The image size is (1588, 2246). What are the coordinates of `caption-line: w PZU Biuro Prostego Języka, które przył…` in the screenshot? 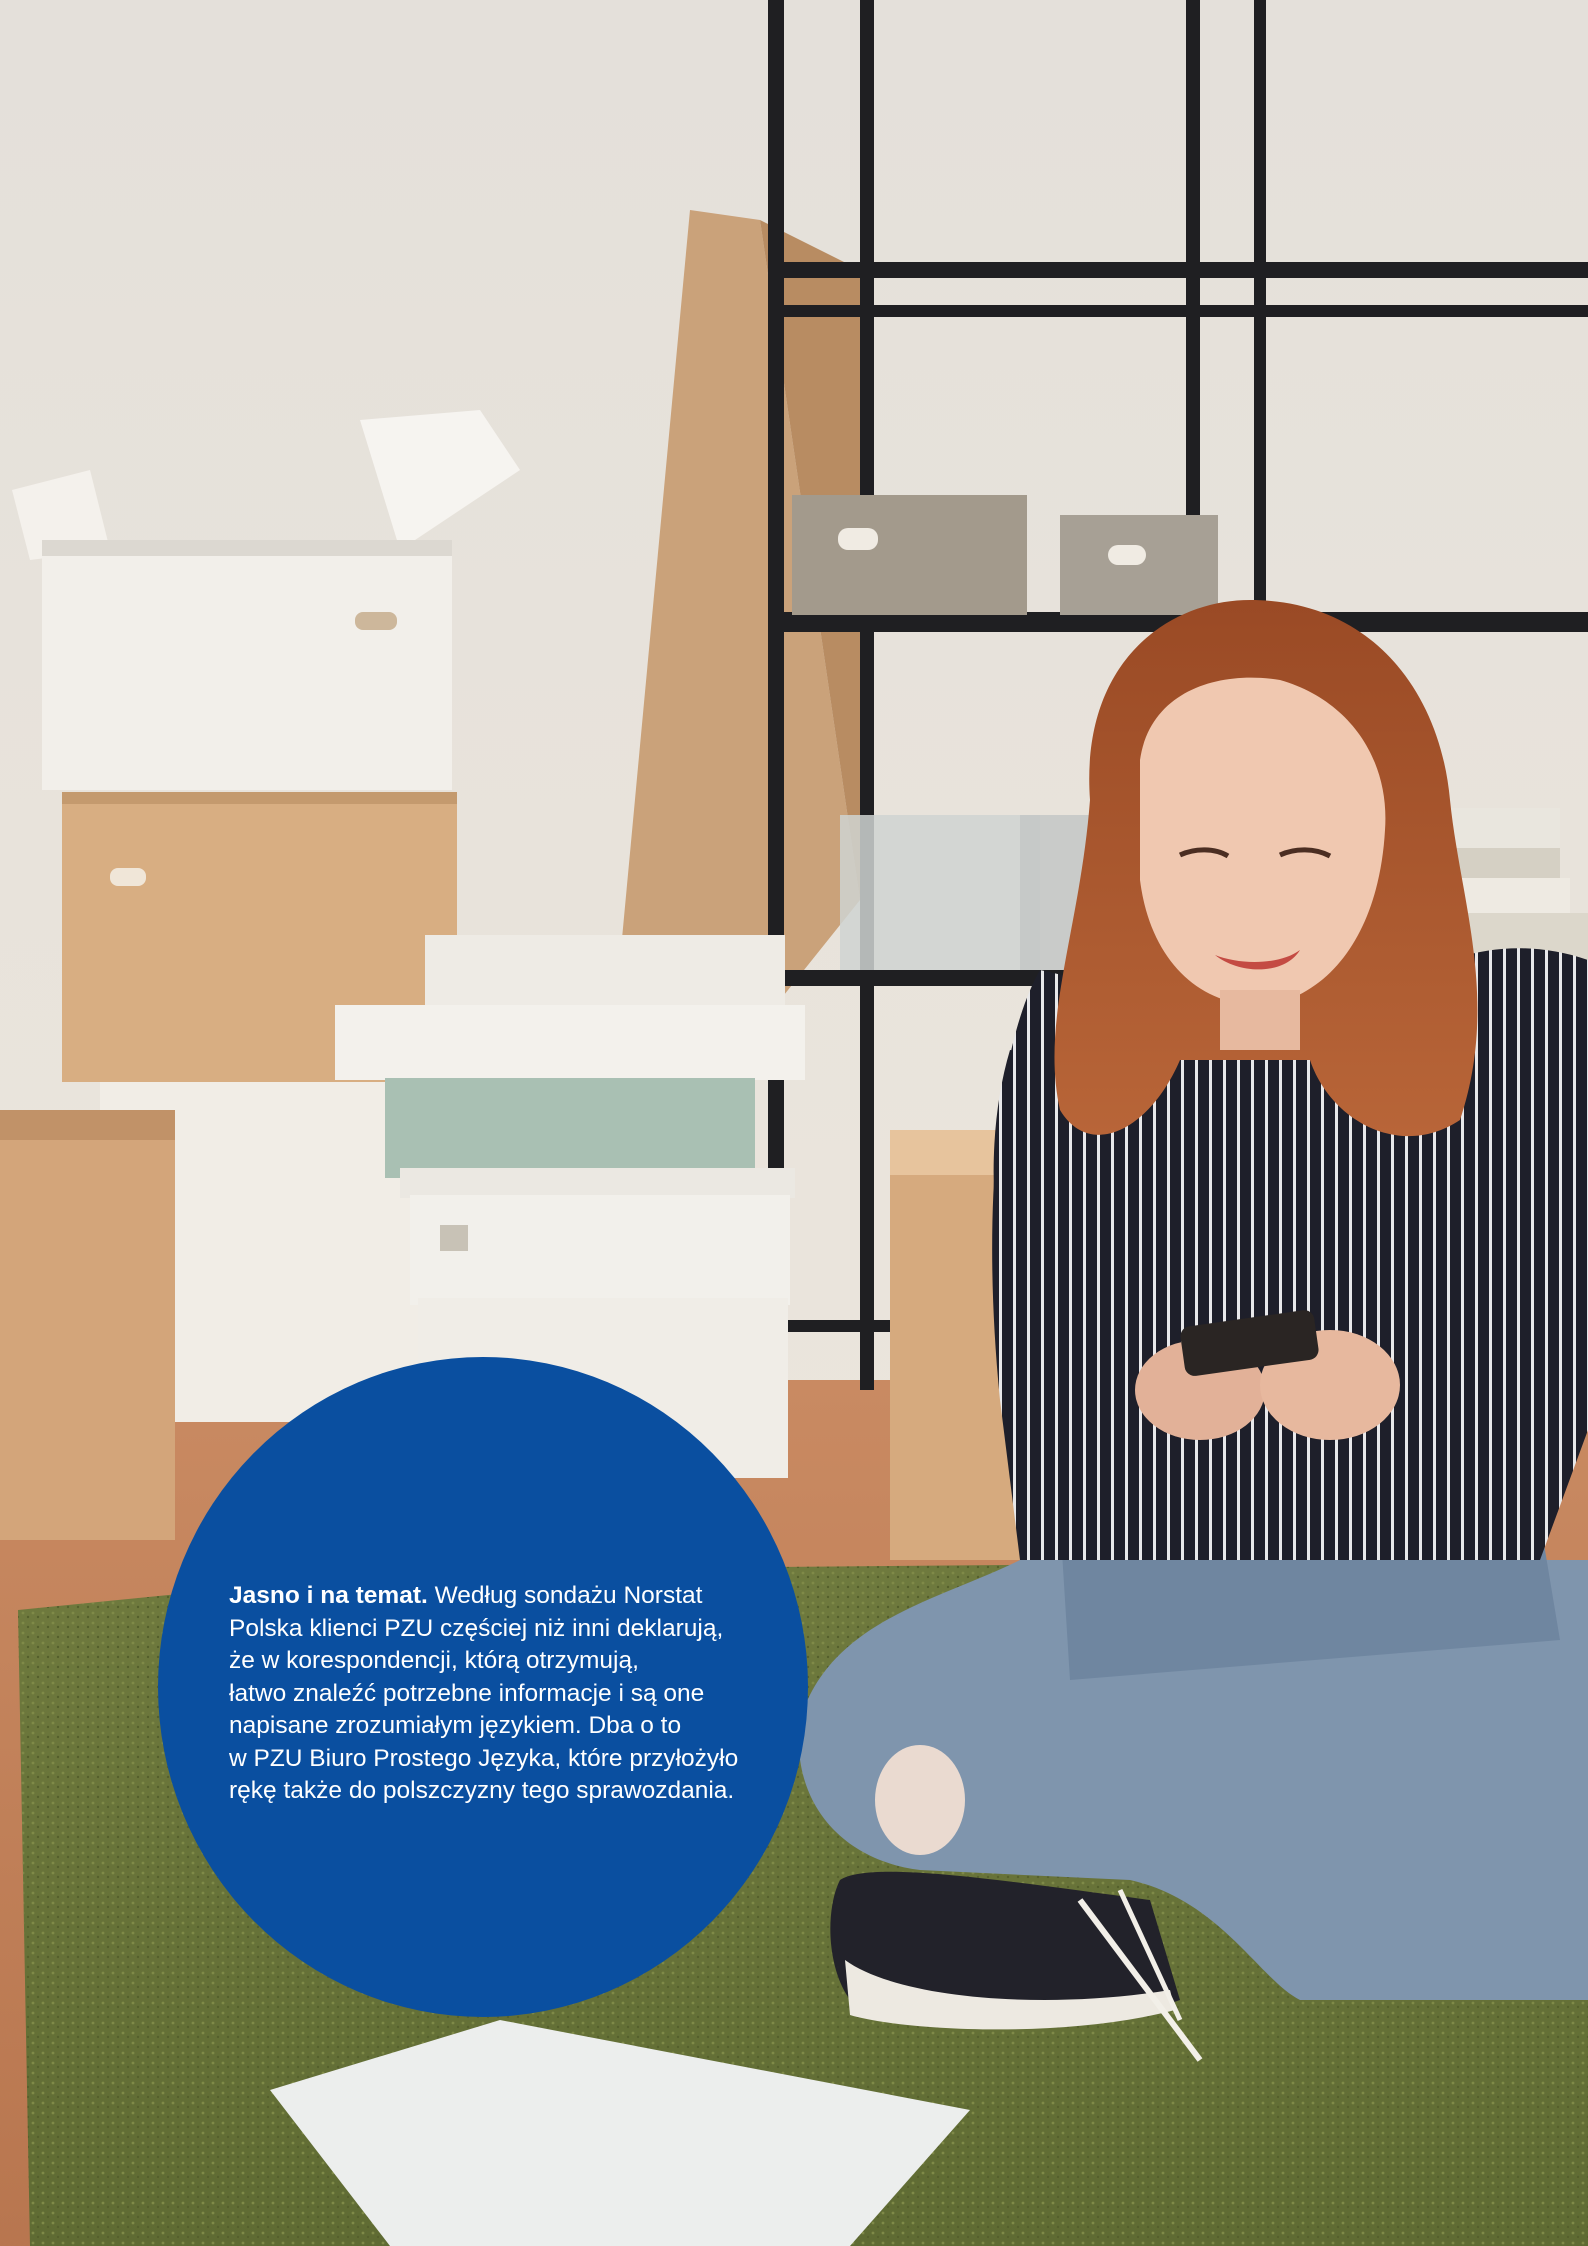 It's located at (484, 1758).